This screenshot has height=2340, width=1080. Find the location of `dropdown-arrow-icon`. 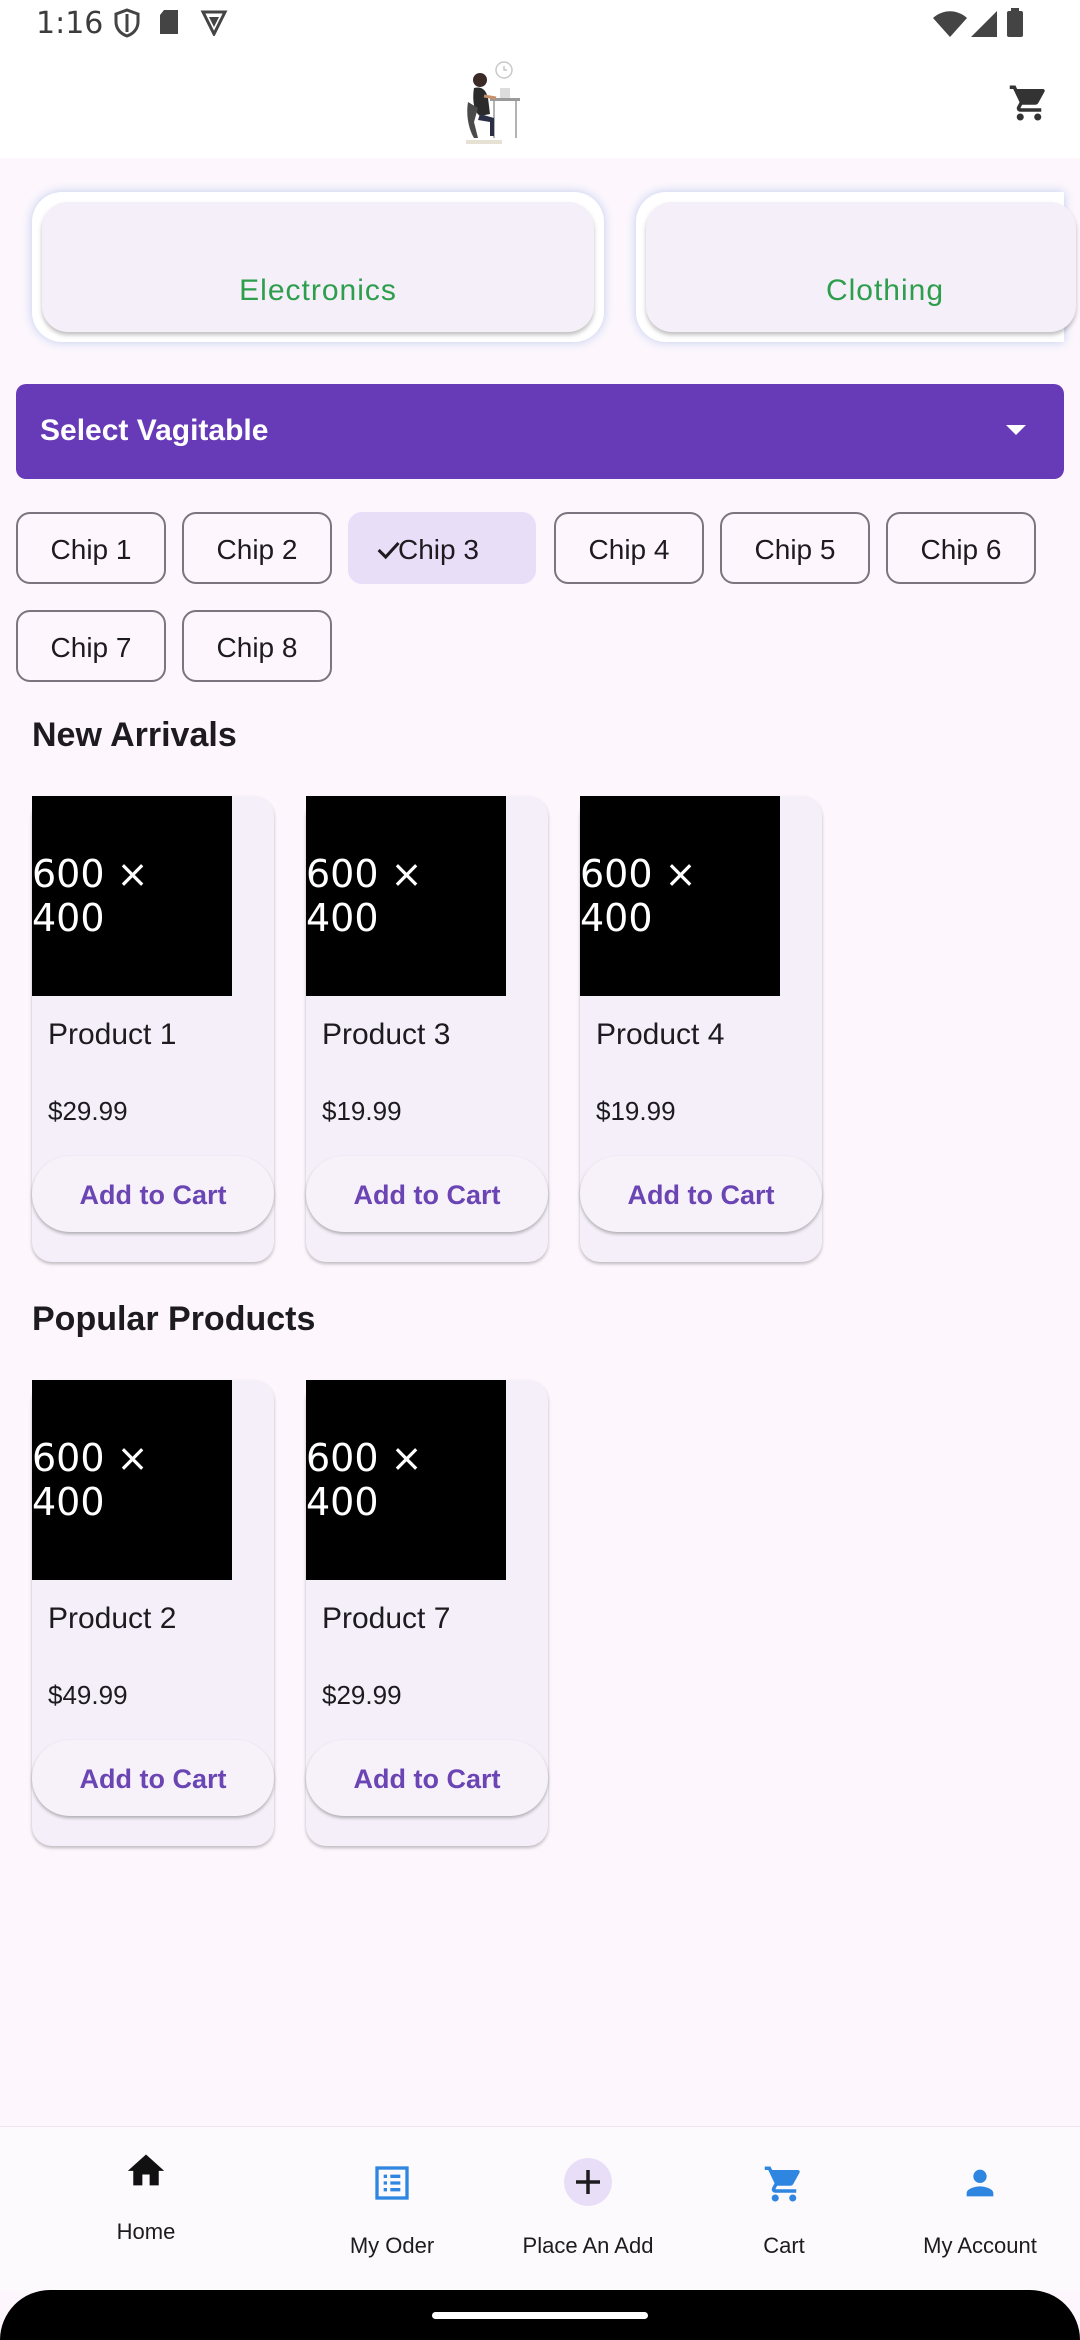

dropdown-arrow-icon is located at coordinates (1016, 430).